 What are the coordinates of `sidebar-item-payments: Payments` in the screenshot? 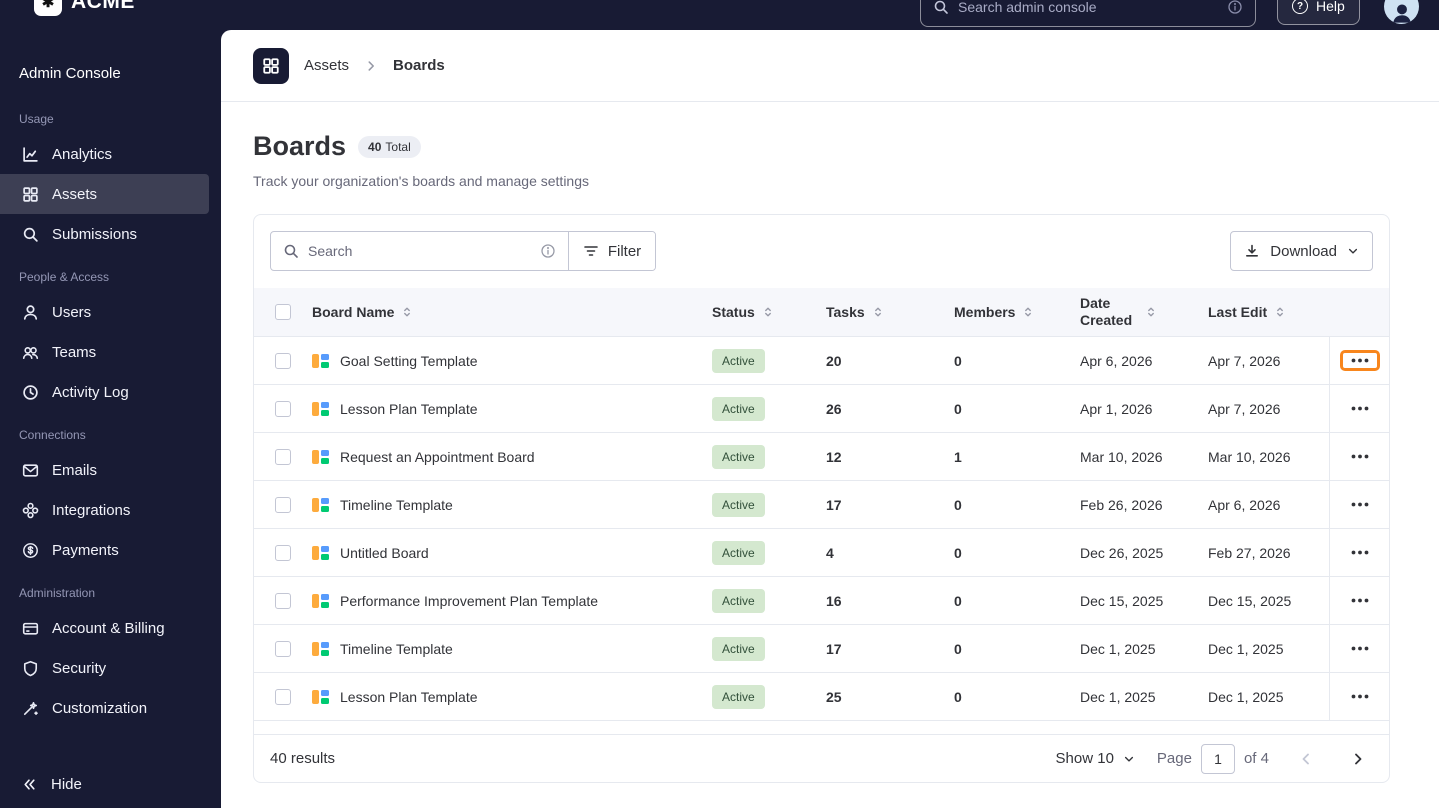 It's located at (104, 550).